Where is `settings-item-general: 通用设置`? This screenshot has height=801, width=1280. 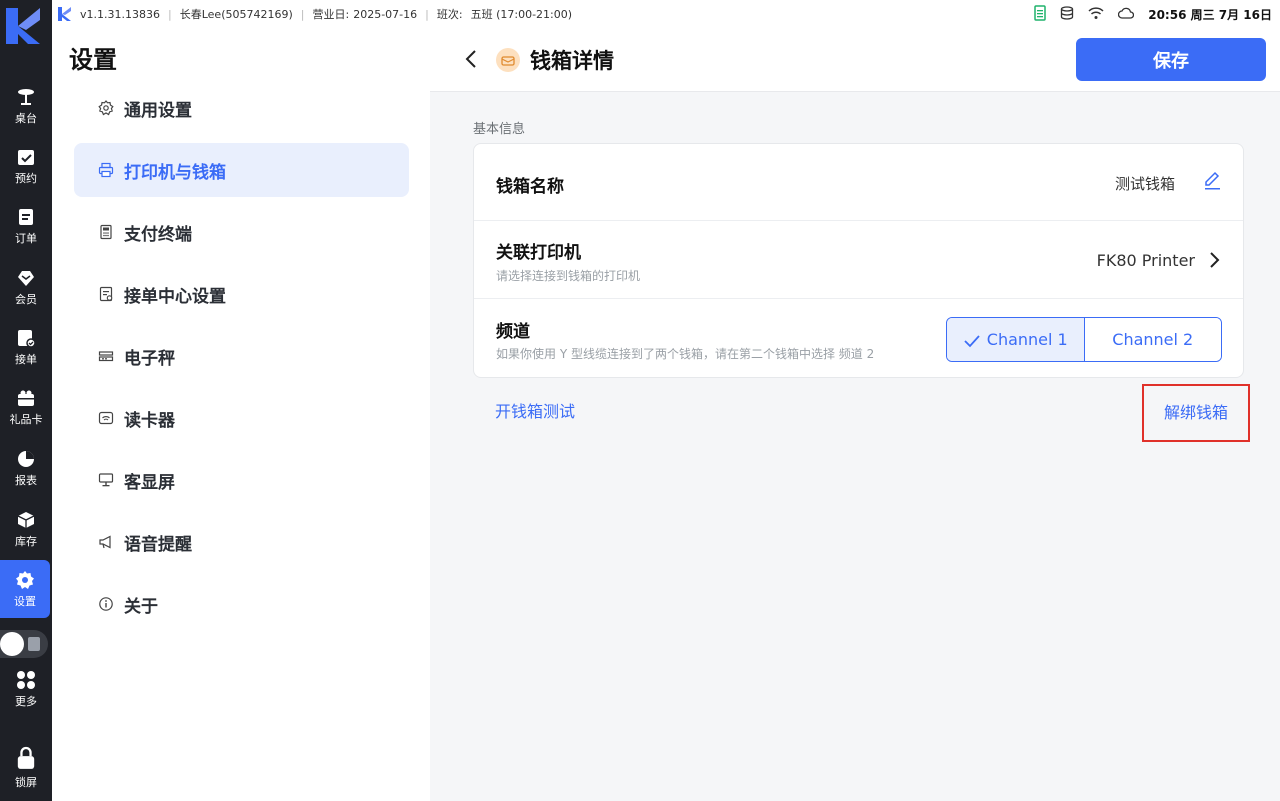 settings-item-general: 通用设置 is located at coordinates (241, 108).